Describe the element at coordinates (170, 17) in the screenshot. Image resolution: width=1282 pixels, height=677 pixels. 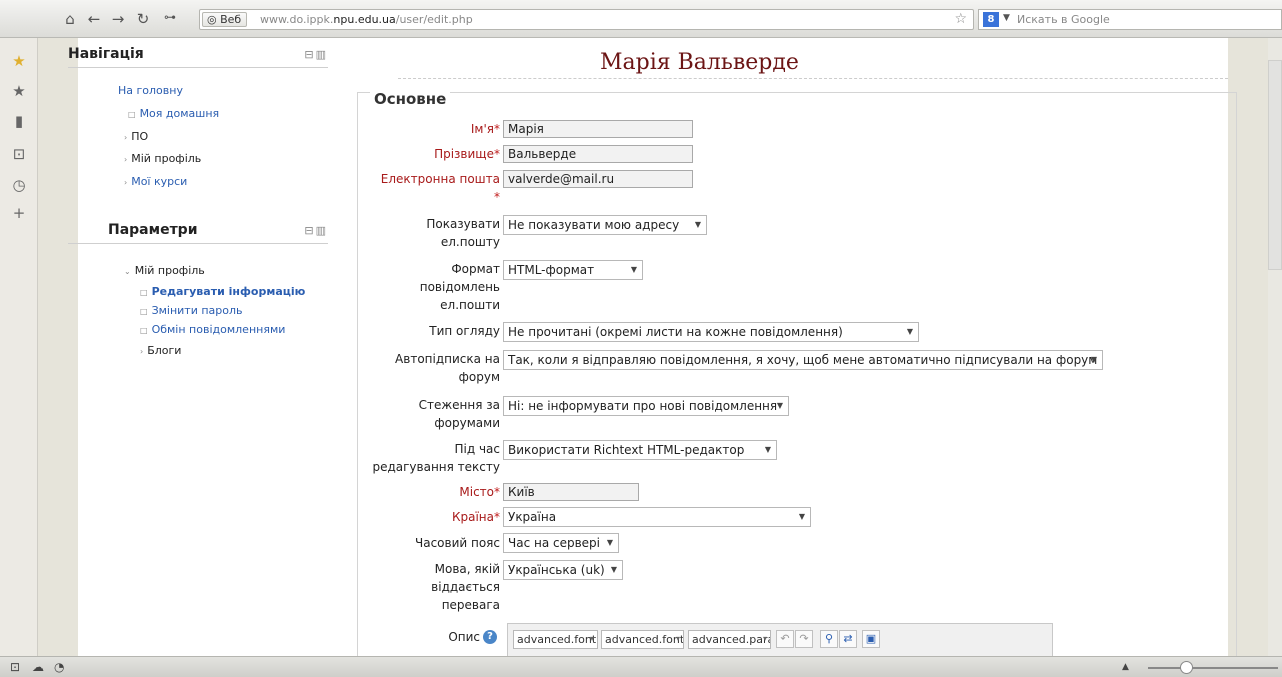
I see `key-icon: ⊶` at that location.